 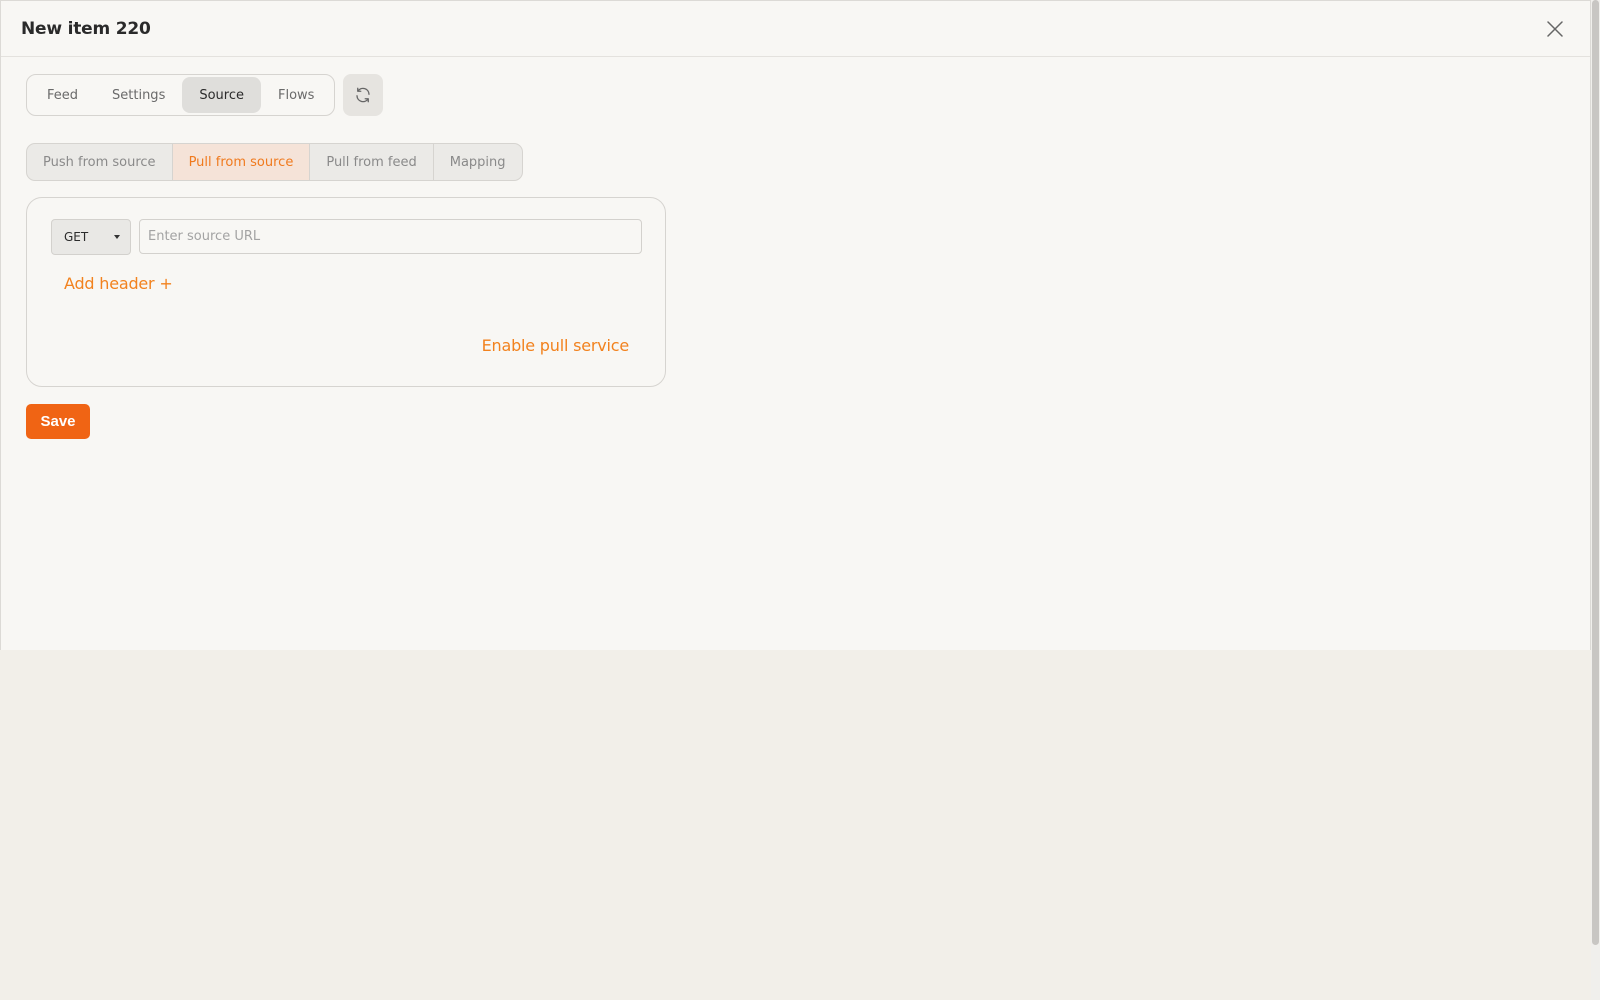 I want to click on scrollbar-thumb, so click(x=1595, y=472).